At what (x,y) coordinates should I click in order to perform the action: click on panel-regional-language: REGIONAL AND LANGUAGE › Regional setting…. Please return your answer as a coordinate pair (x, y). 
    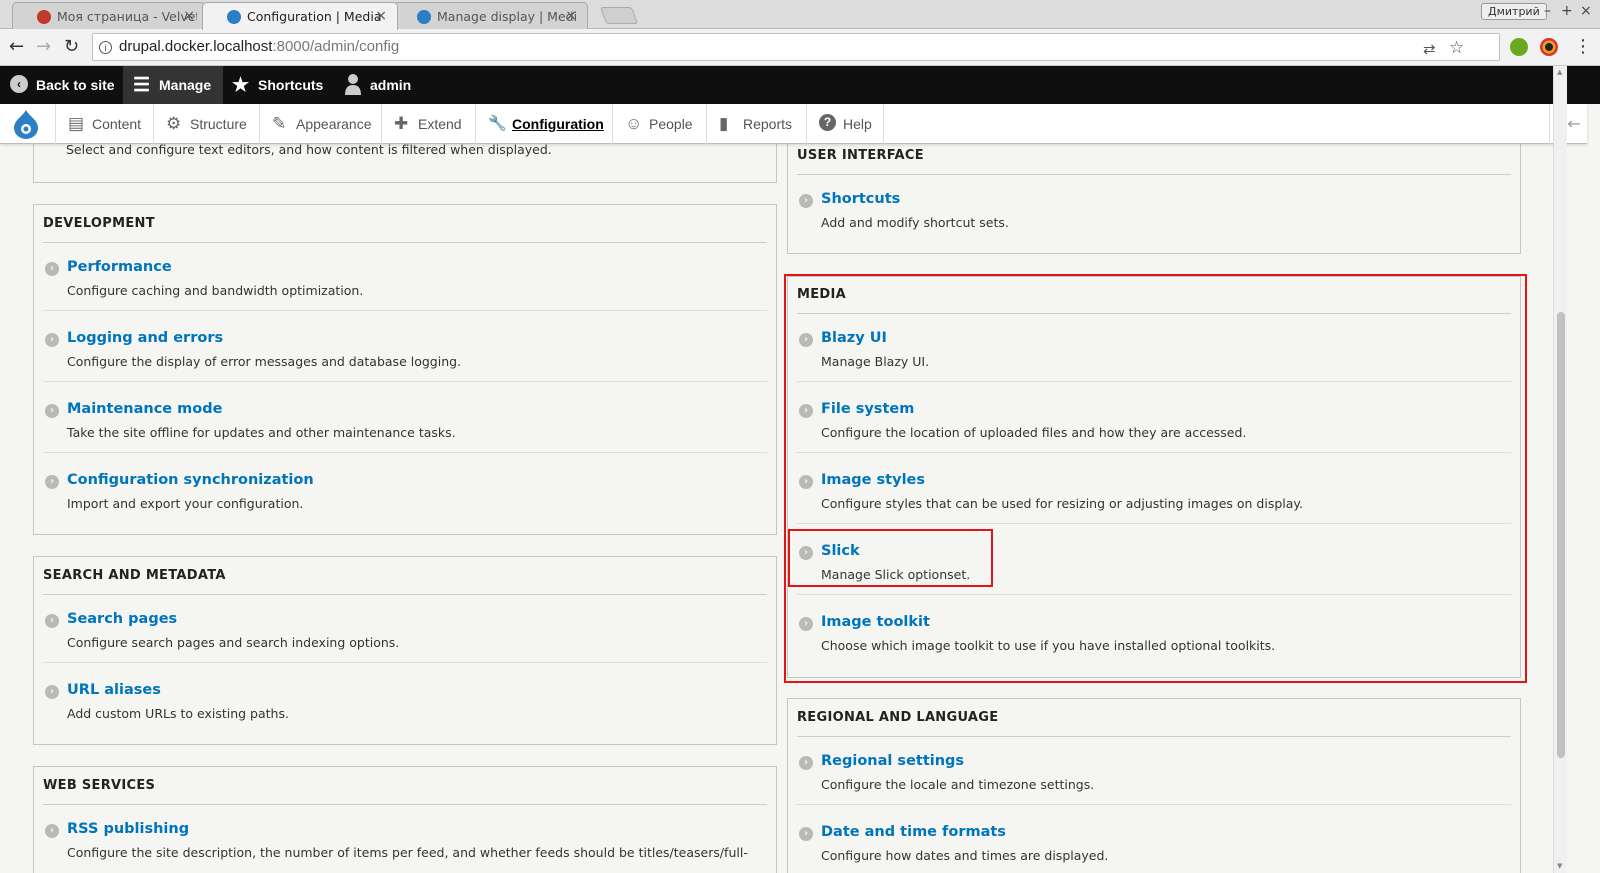
    Looking at the image, I should click on (1154, 785).